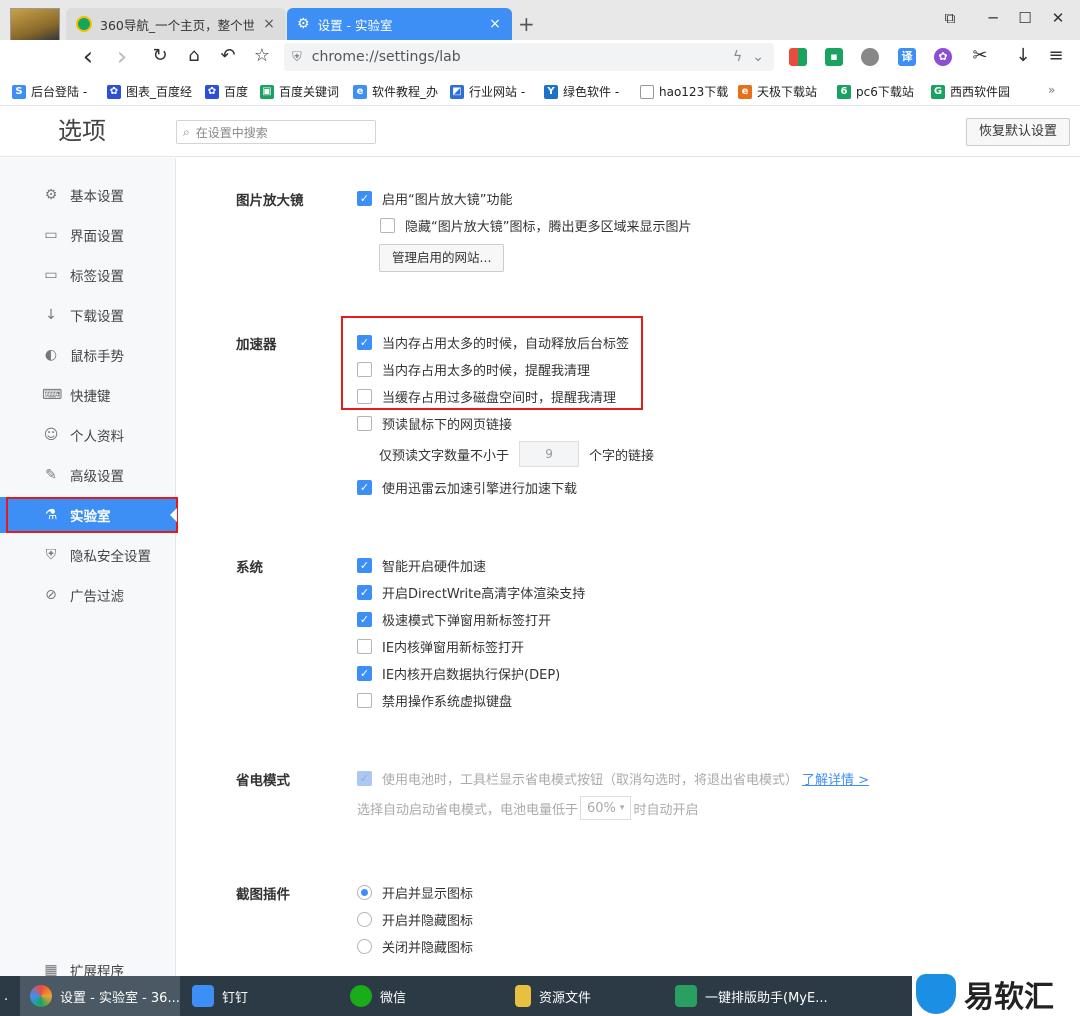 The height and width of the screenshot is (1016, 1080). I want to click on start-button: ., so click(9, 996).